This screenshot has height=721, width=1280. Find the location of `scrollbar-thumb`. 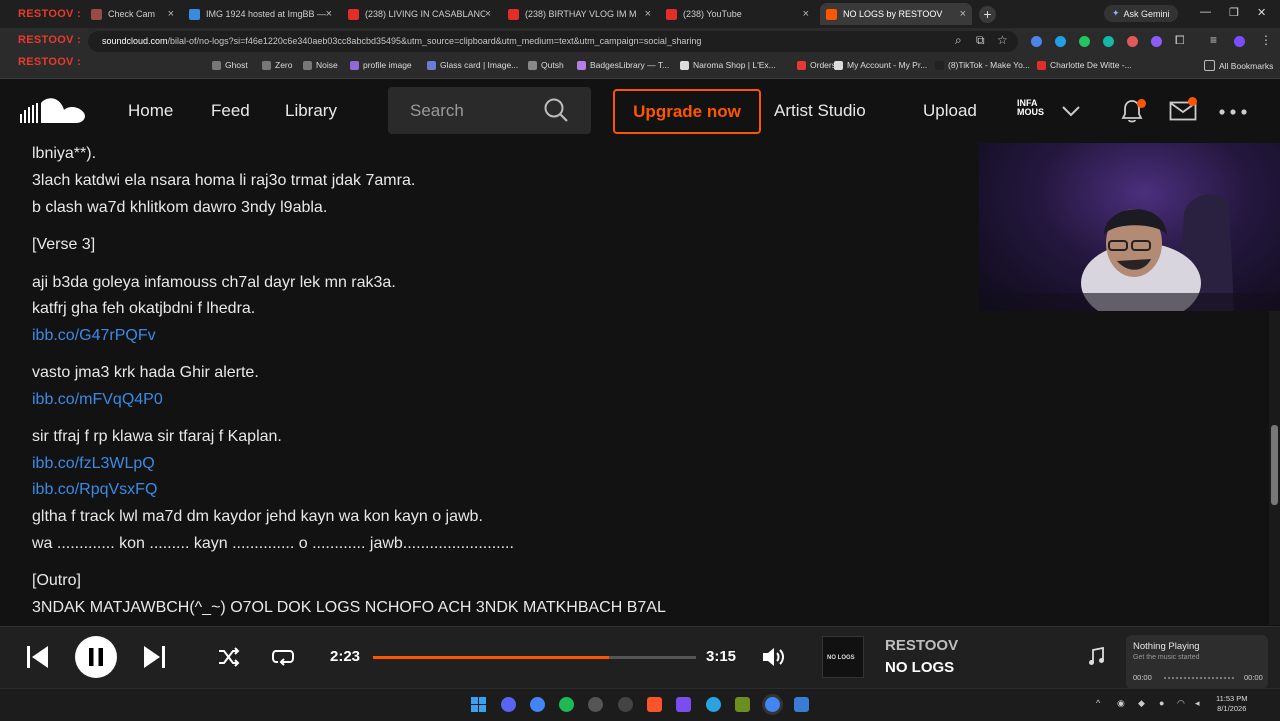

scrollbar-thumb is located at coordinates (1274, 465).